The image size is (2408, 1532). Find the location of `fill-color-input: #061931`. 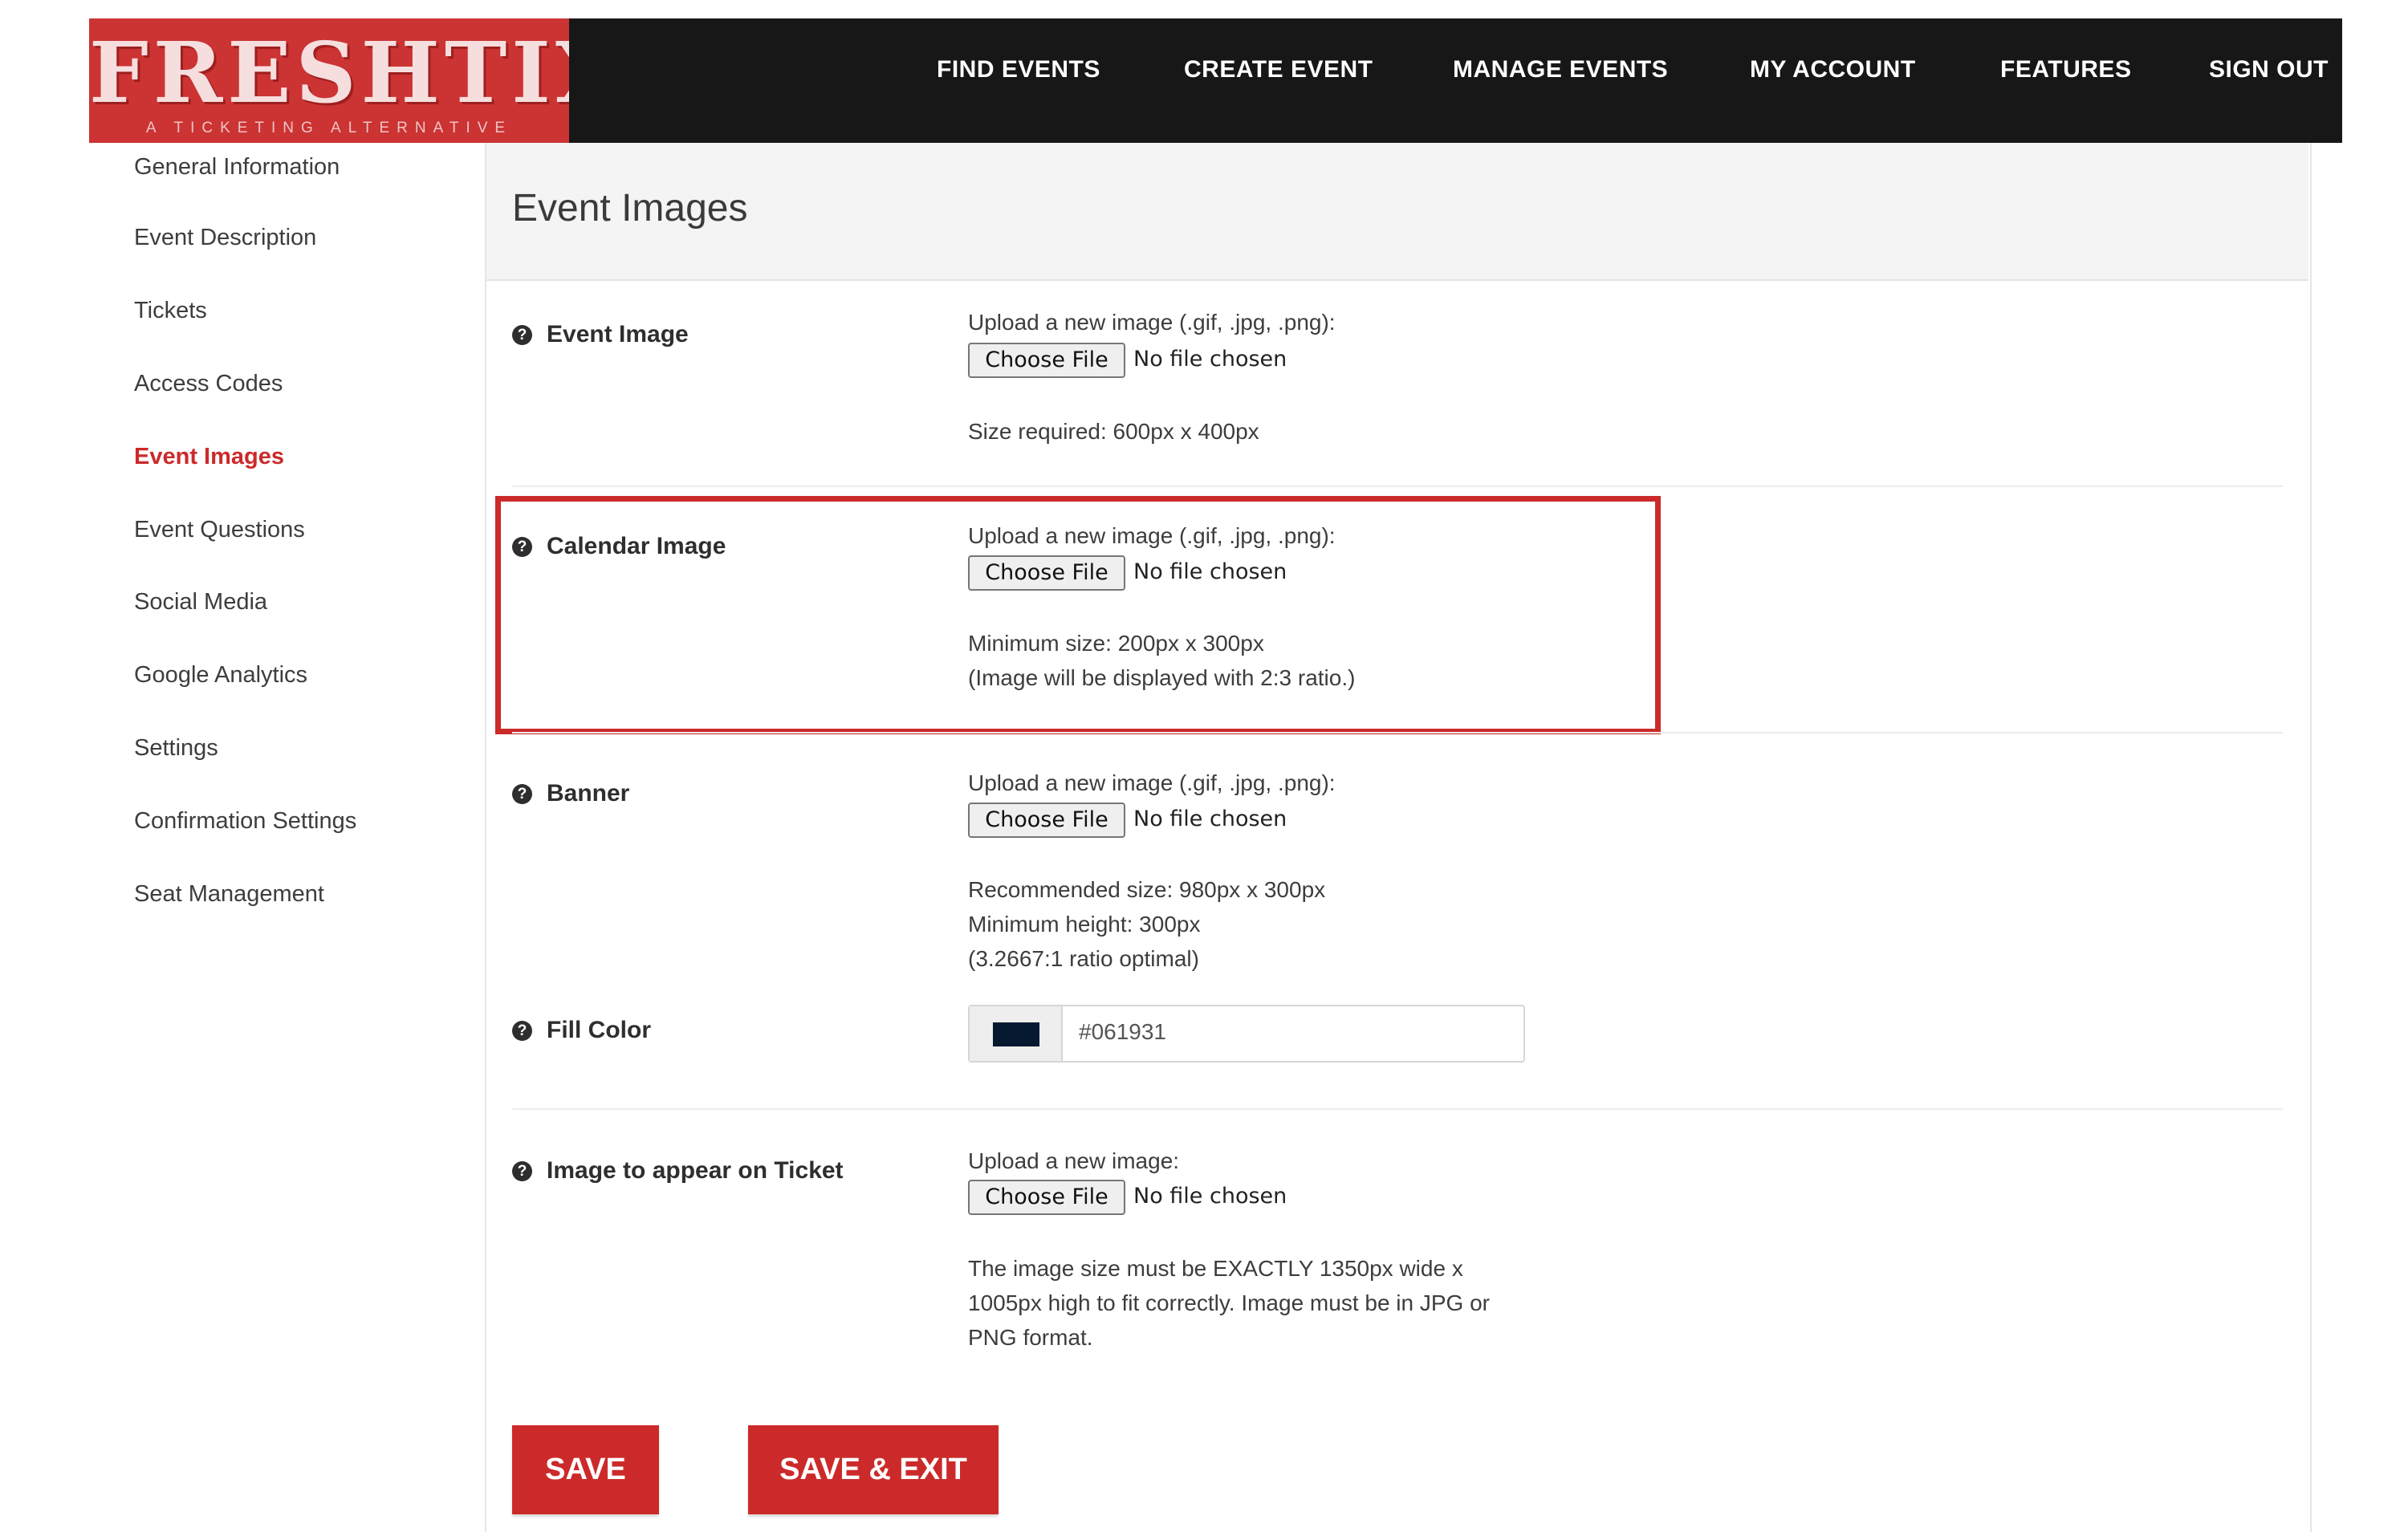

fill-color-input: #061931 is located at coordinates (1246, 1034).